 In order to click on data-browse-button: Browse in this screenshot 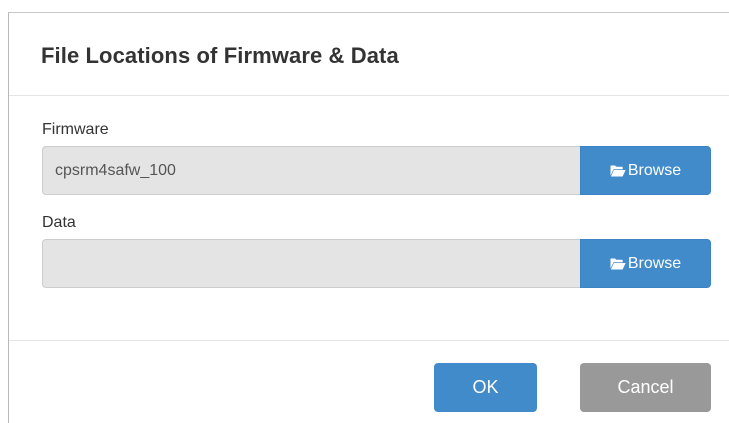, I will do `click(645, 263)`.